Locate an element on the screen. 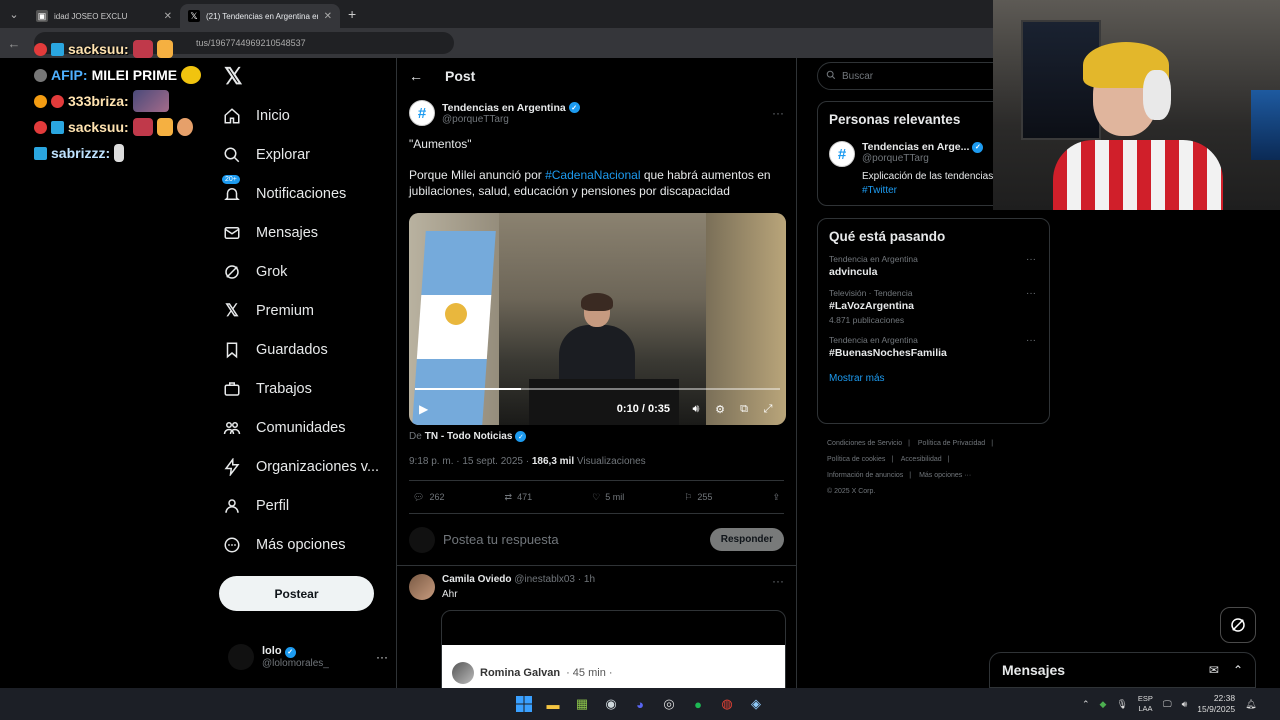 The height and width of the screenshot is (720, 1280). author-name: Tendencias en Argentina ✓ is located at coordinates (511, 108).